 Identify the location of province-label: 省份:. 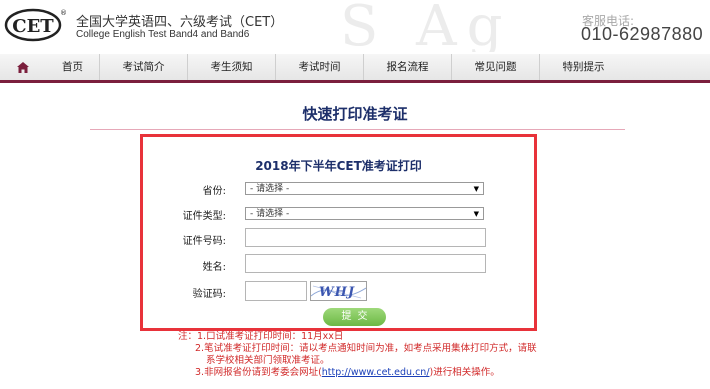
(214, 191).